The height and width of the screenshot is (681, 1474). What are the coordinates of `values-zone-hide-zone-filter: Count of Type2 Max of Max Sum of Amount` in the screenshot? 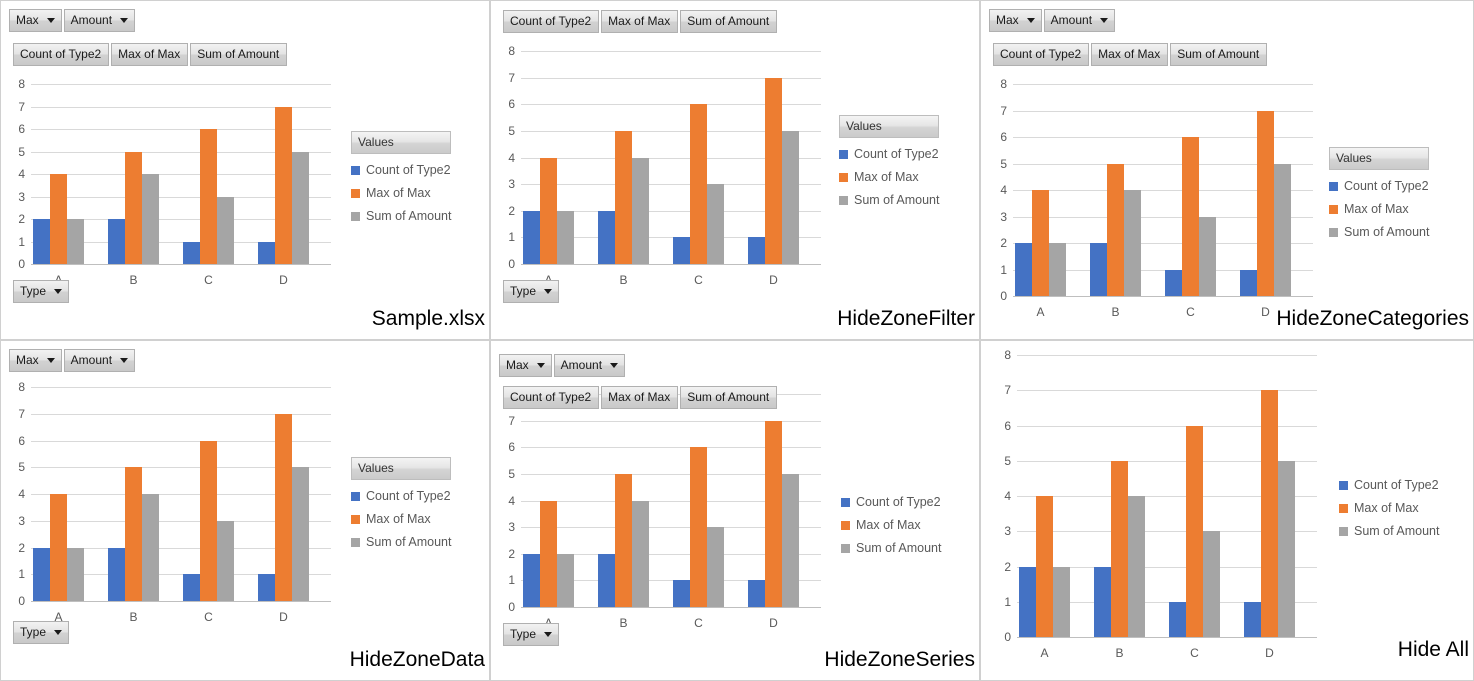 It's located at (640, 21).